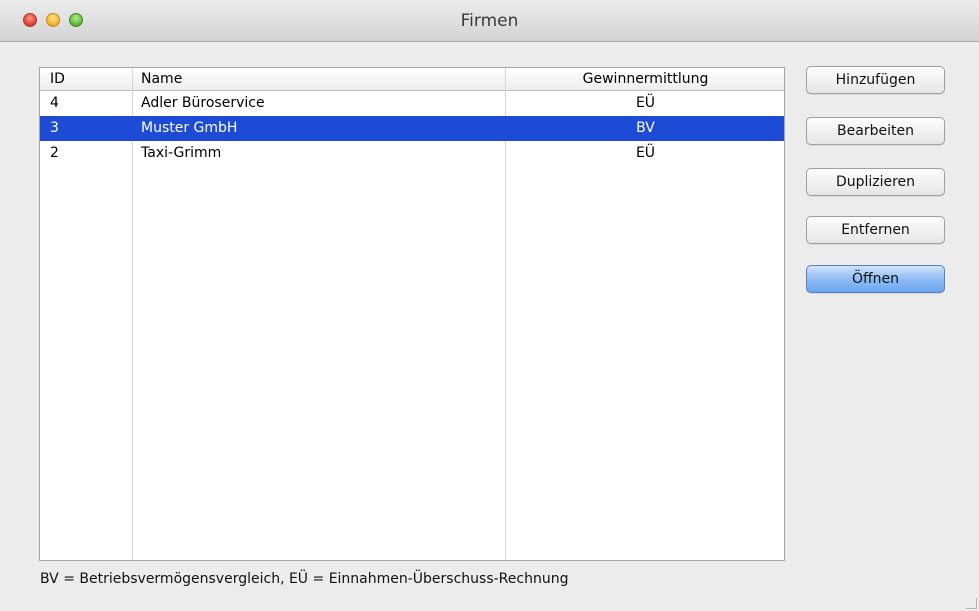 The image size is (979, 611). I want to click on table-row: 4 Adler Büroservice EÜ, so click(412, 103).